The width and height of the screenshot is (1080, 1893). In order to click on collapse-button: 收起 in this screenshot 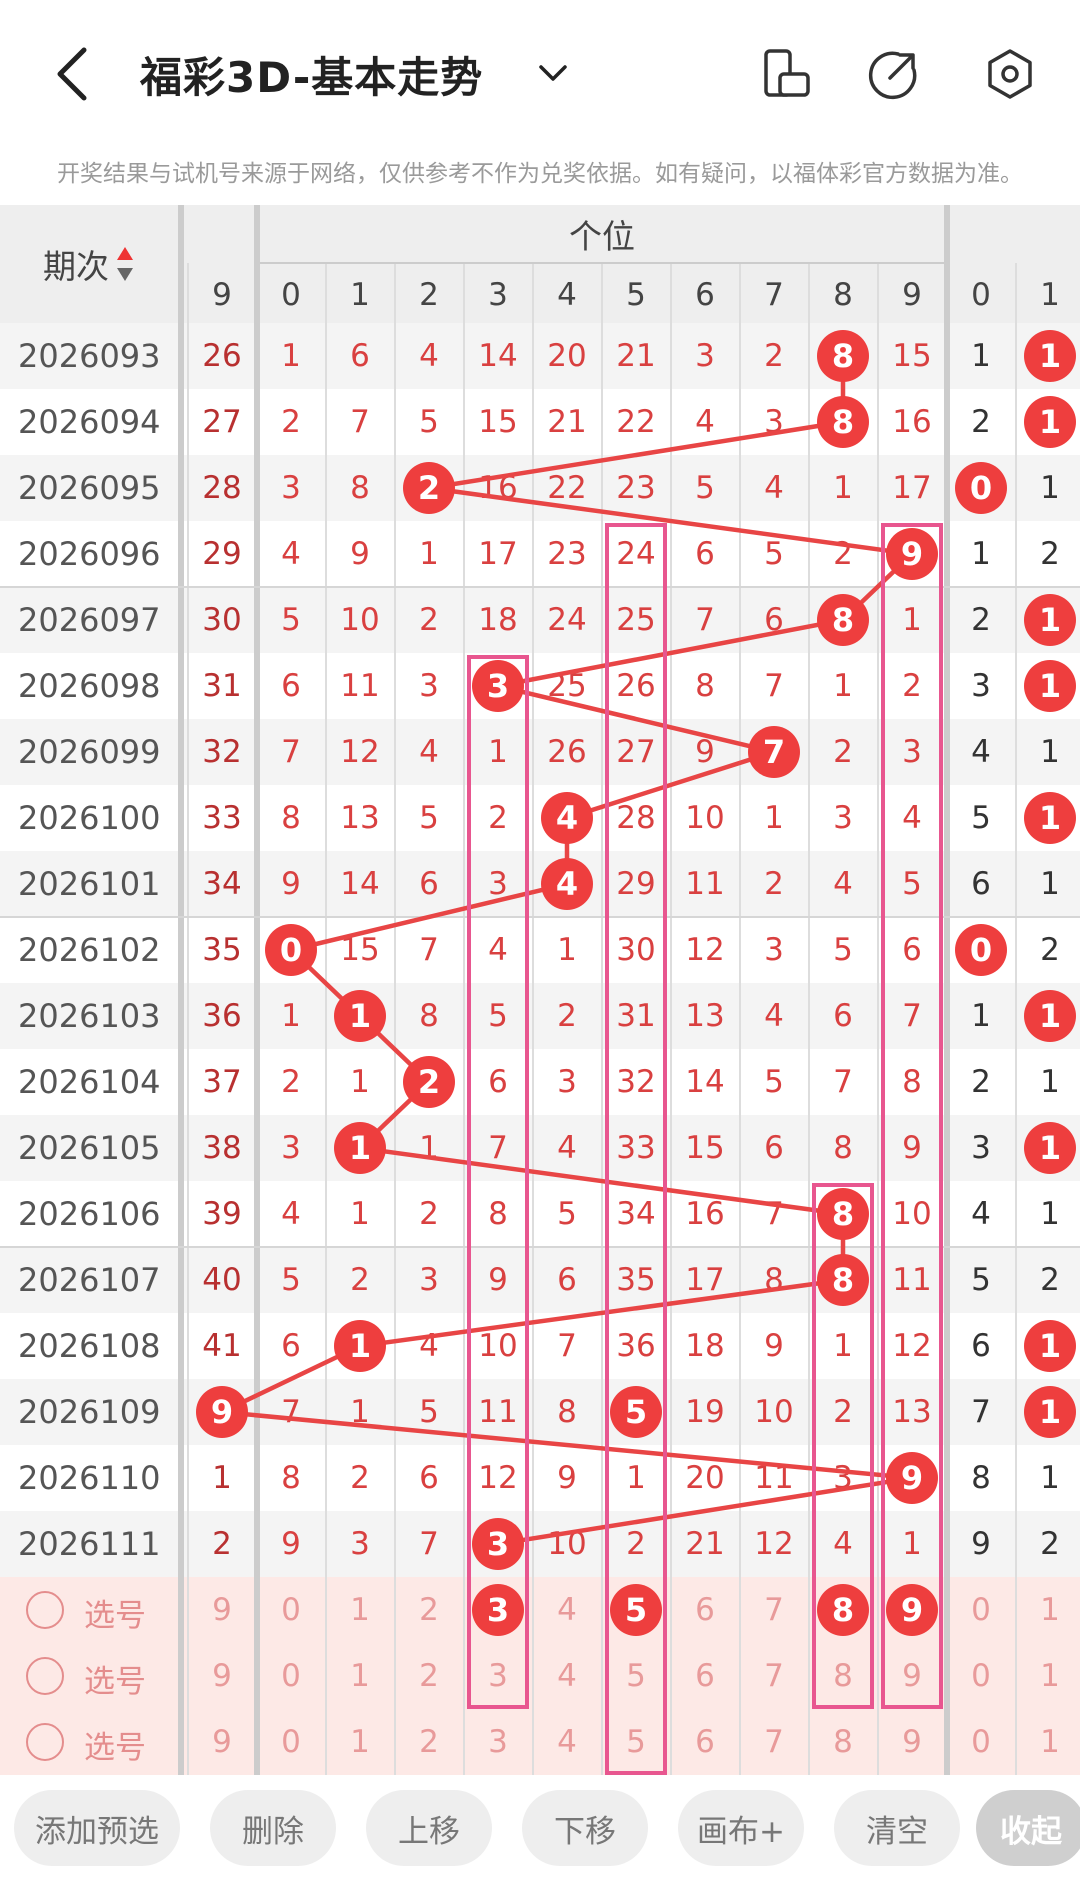, I will do `click(1028, 1828)`.